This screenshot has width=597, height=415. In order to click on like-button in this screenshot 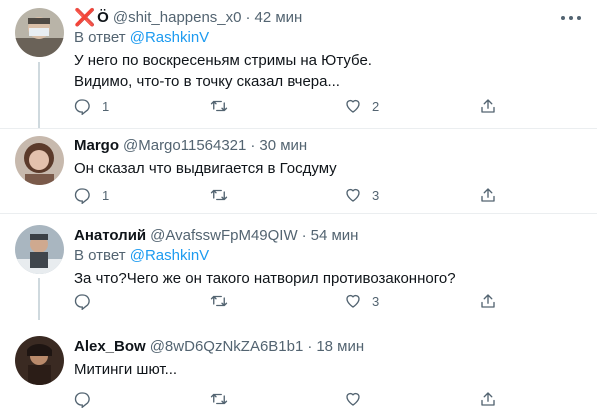, I will do `click(358, 399)`.